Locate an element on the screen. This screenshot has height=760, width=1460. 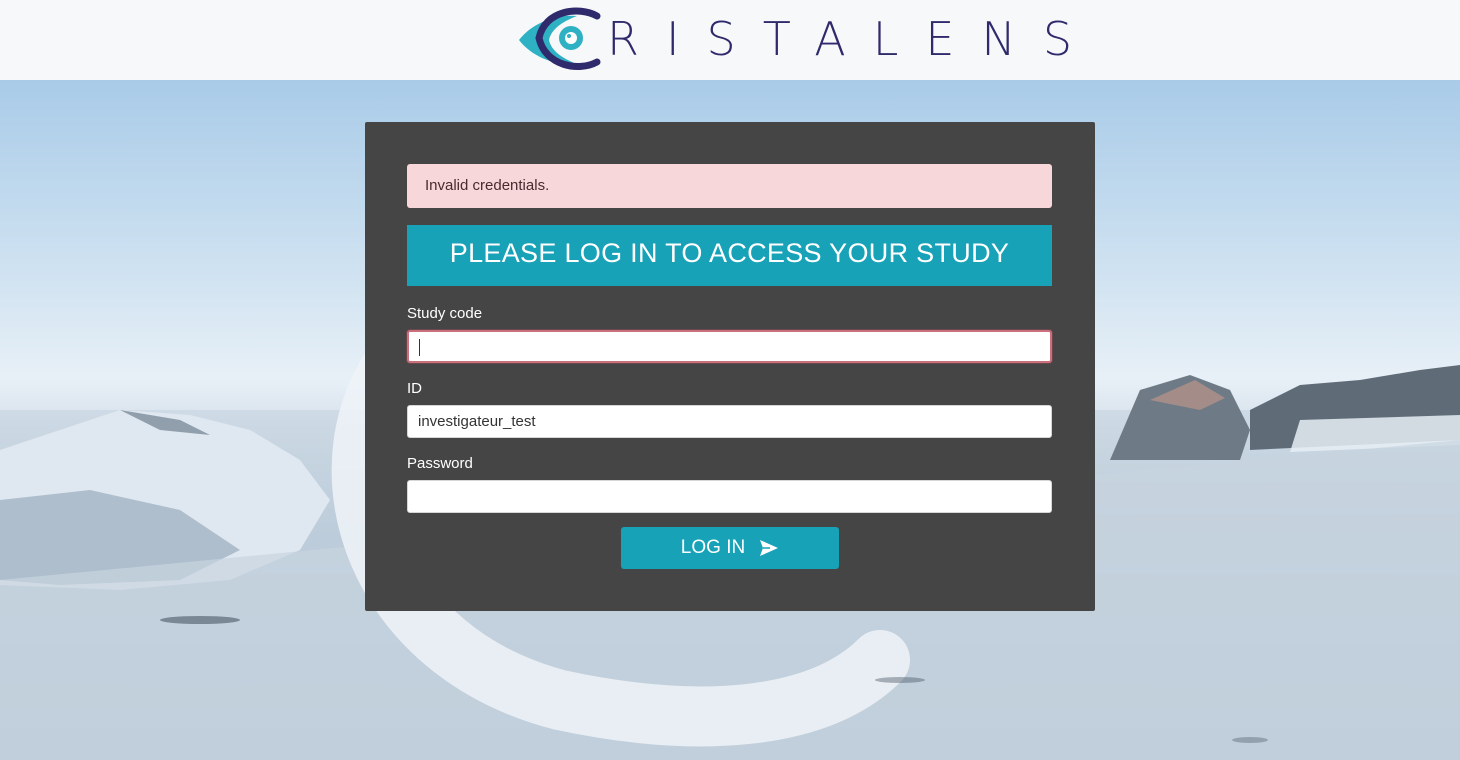
login-button-label: LOG IN is located at coordinates (713, 547).